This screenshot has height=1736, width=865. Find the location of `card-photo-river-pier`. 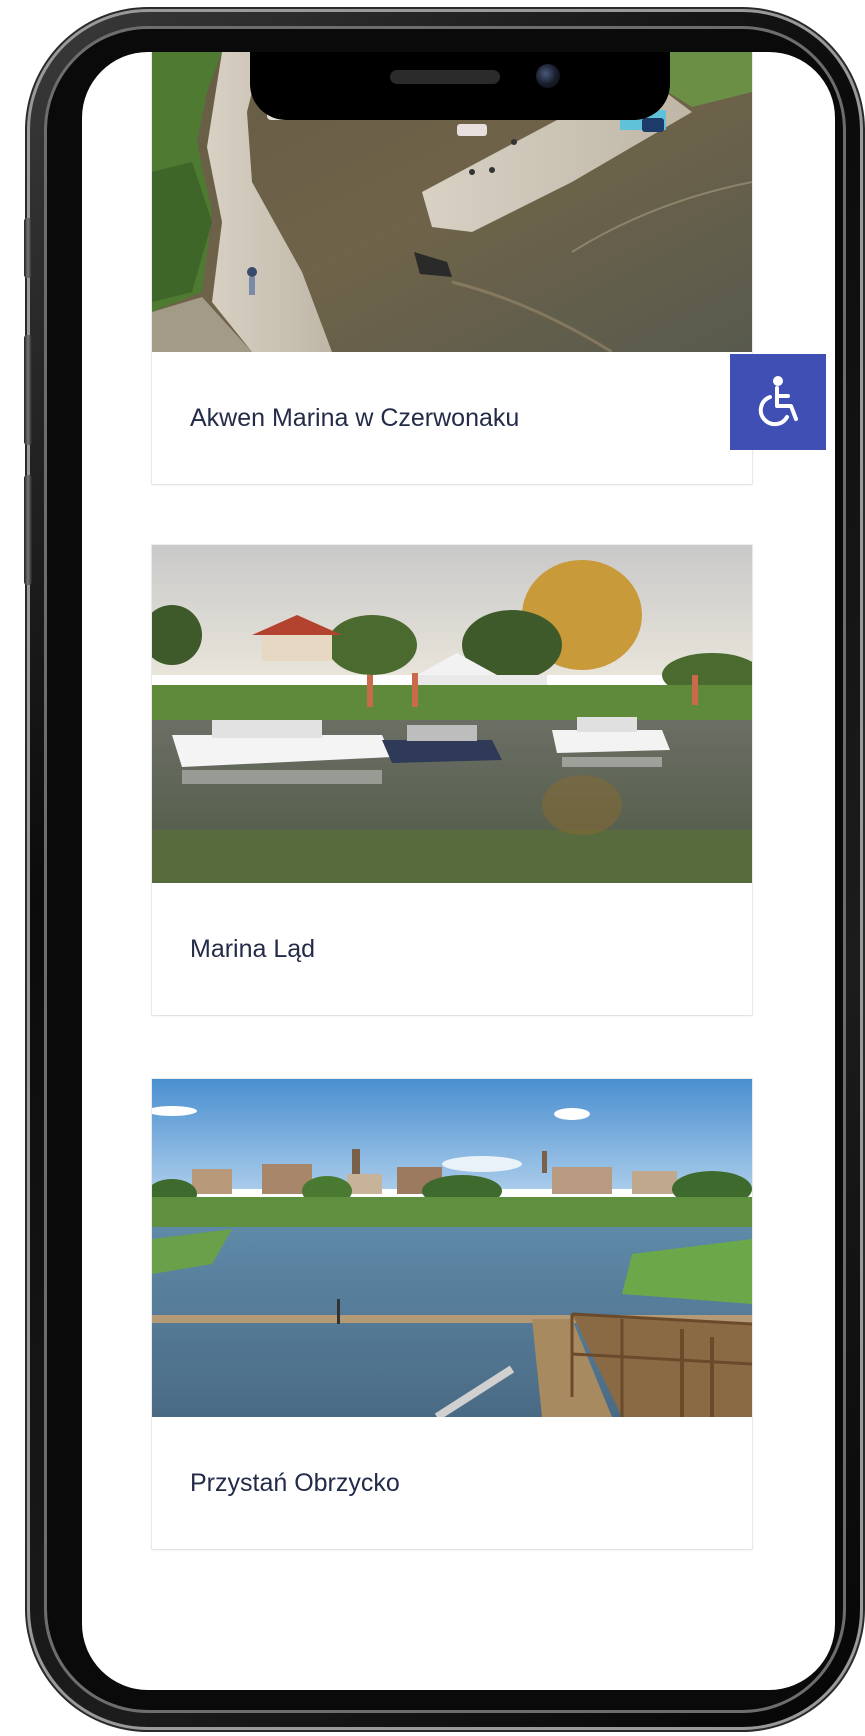

card-photo-river-pier is located at coordinates (452, 1248).